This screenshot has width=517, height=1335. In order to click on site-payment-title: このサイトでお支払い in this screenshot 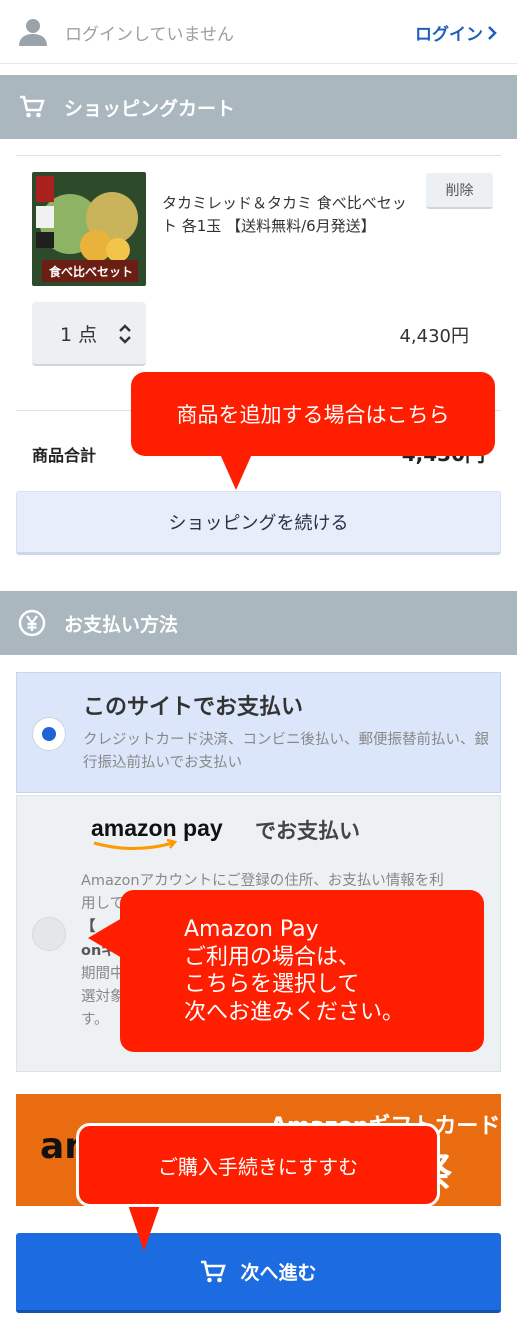, I will do `click(193, 707)`.